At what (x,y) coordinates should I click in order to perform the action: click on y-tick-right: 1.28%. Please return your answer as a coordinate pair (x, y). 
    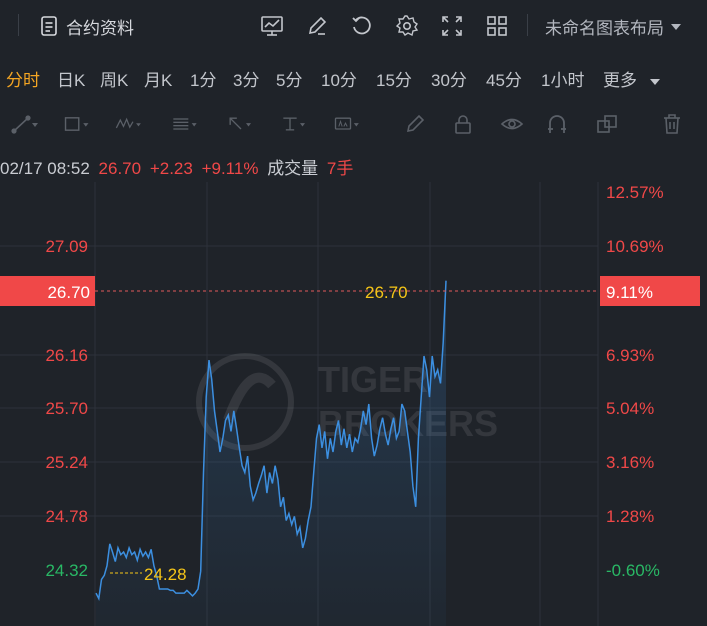
    Looking at the image, I should click on (630, 516).